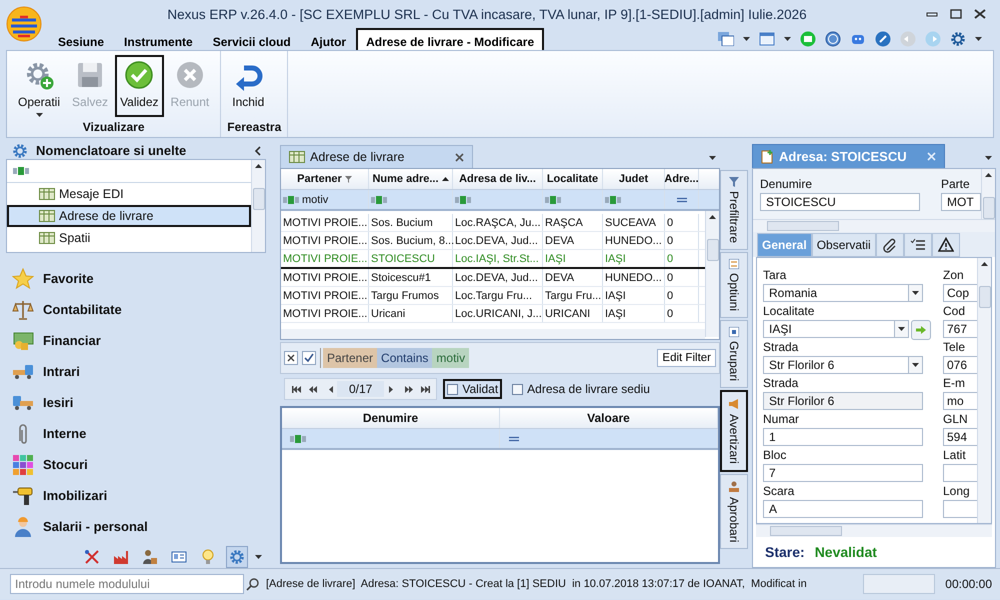 The width and height of the screenshot is (1000, 600). What do you see at coordinates (325, 179) in the screenshot?
I see `column-header: Partener` at bounding box center [325, 179].